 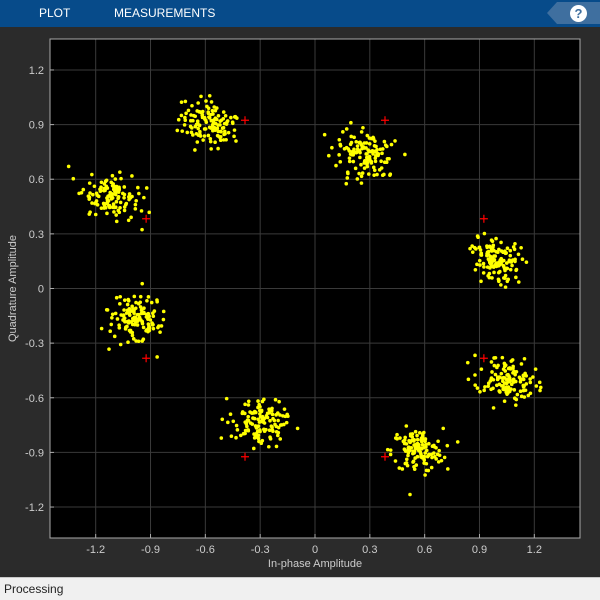 What do you see at coordinates (315, 550) in the screenshot?
I see `x-tick-label: 0` at bounding box center [315, 550].